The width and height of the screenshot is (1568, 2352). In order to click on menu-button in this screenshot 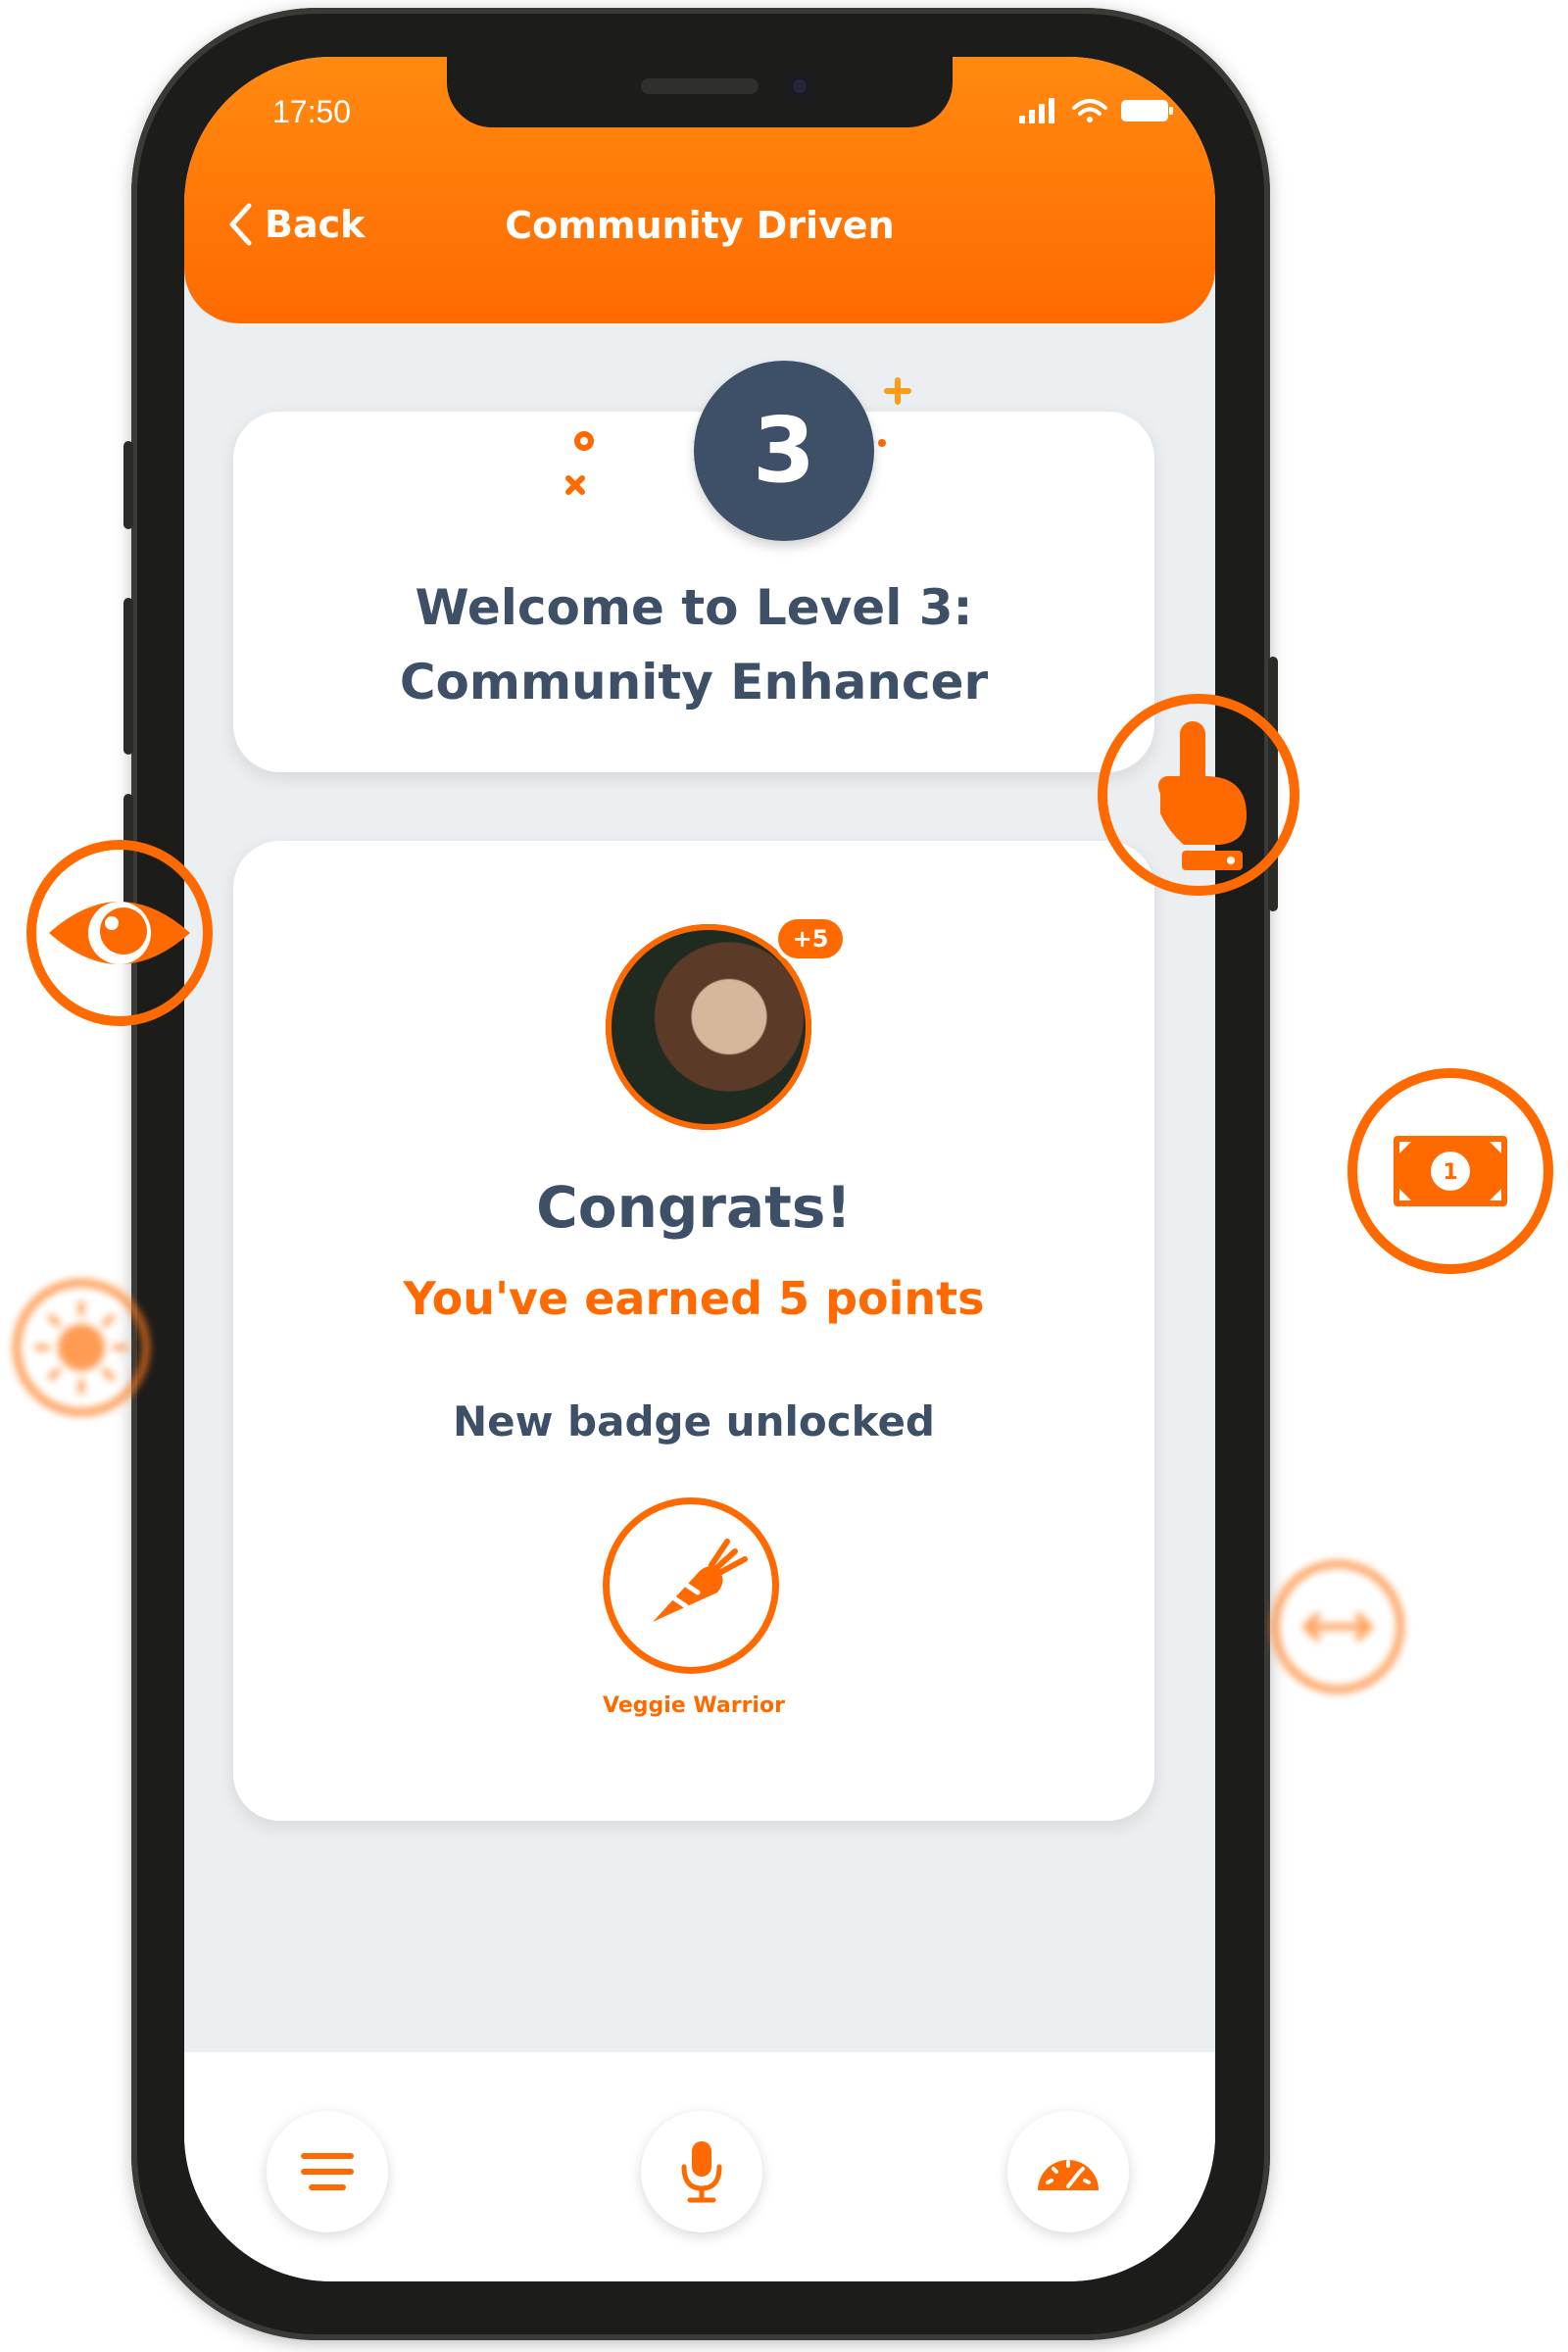, I will do `click(327, 2171)`.